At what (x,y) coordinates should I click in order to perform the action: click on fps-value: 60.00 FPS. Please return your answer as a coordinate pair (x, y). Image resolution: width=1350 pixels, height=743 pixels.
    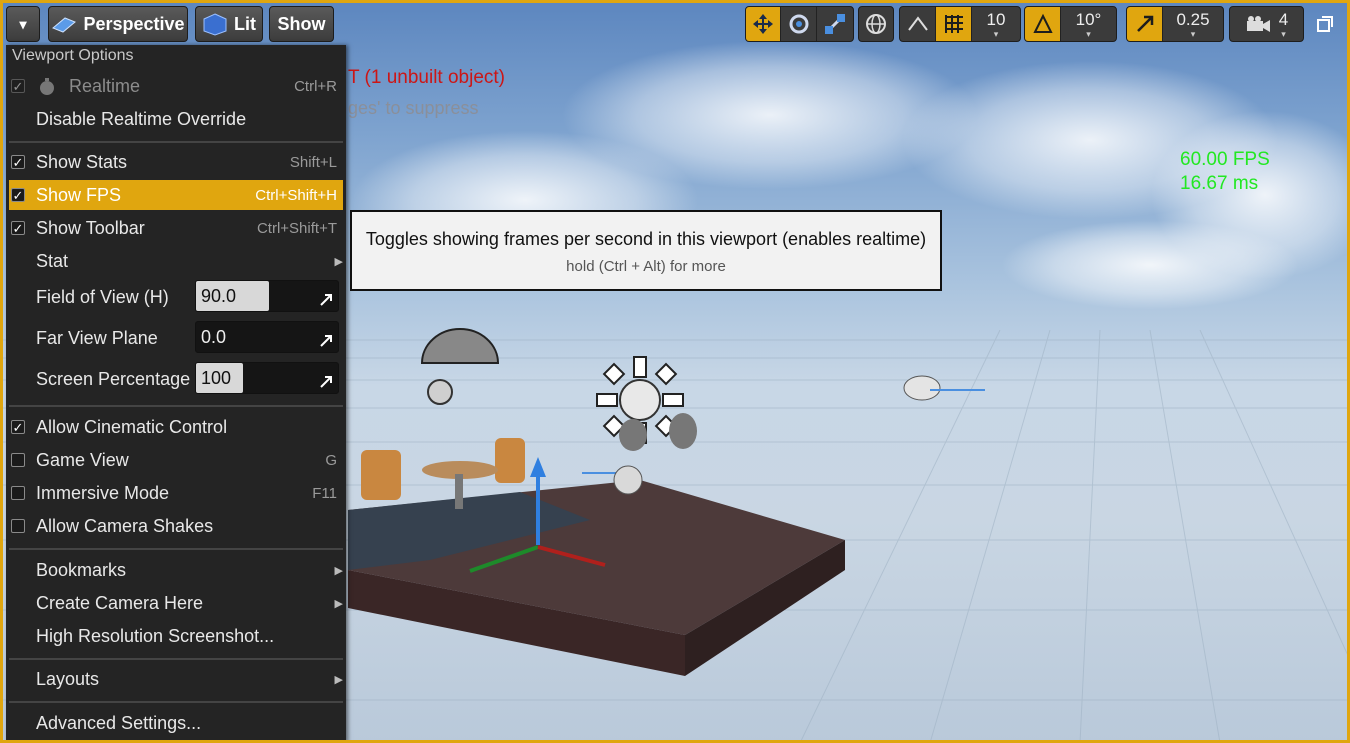
    Looking at the image, I should click on (1225, 159).